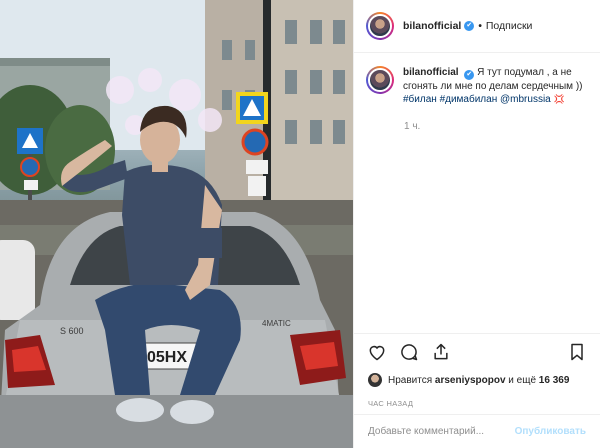  I want to click on likes-summary: Нравится arseniyspopov и ещё 16 369, so click(477, 380).